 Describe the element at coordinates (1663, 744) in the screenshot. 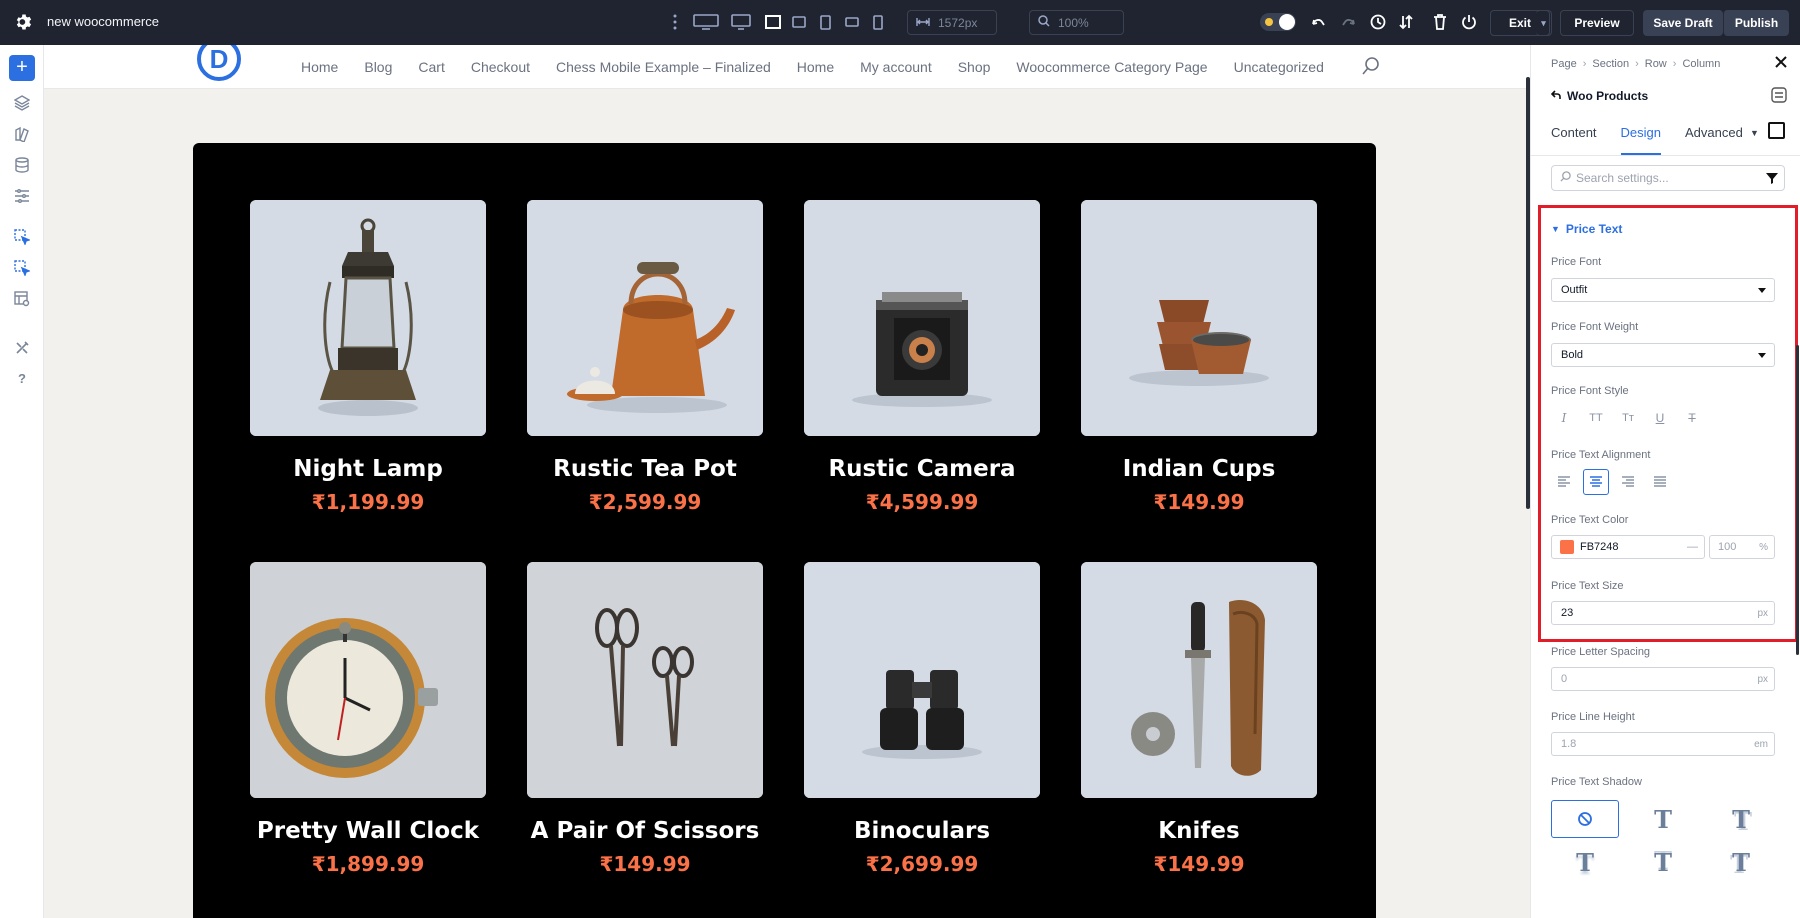

I see `price-line-height-input: 1.8 em` at that location.